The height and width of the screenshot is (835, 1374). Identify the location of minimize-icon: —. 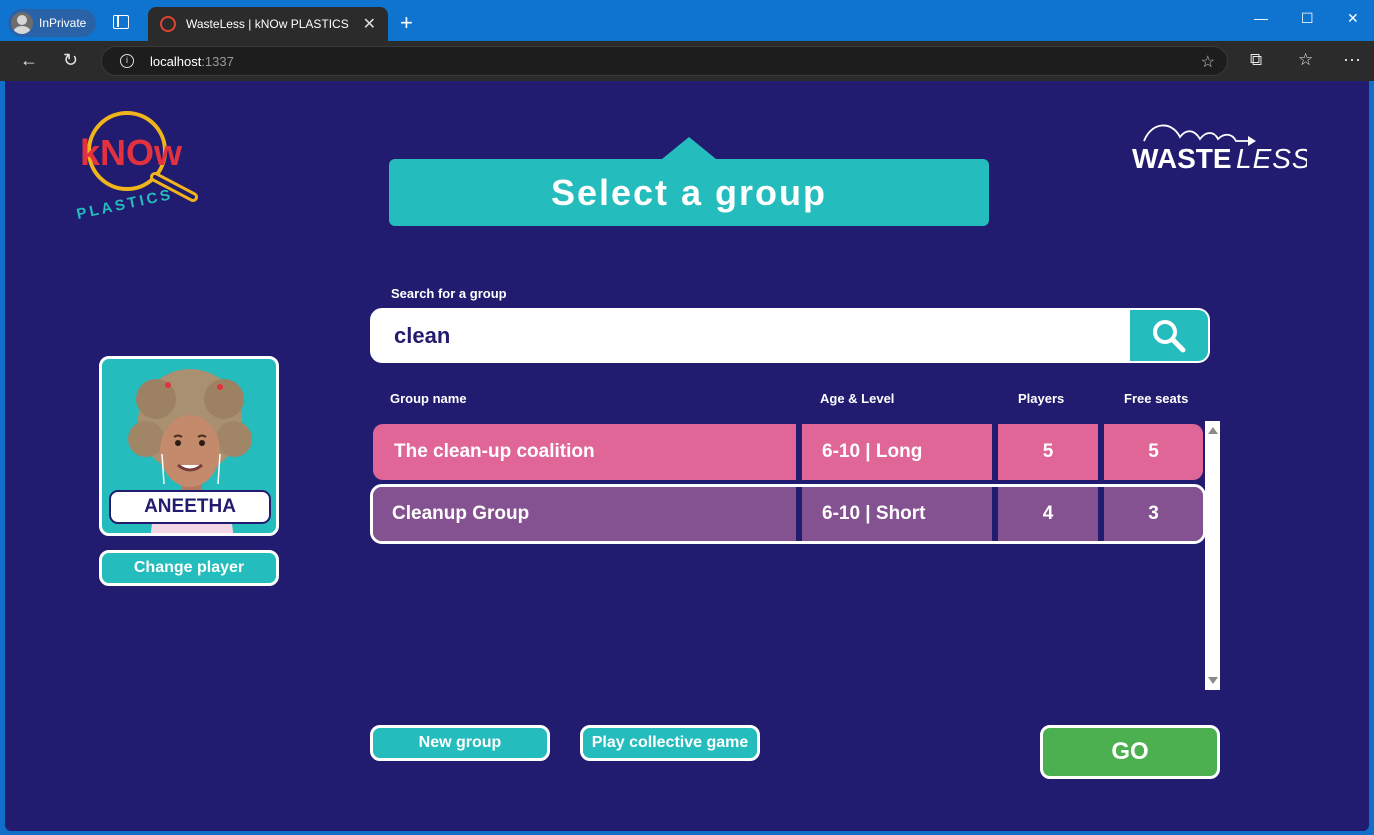
(1261, 18).